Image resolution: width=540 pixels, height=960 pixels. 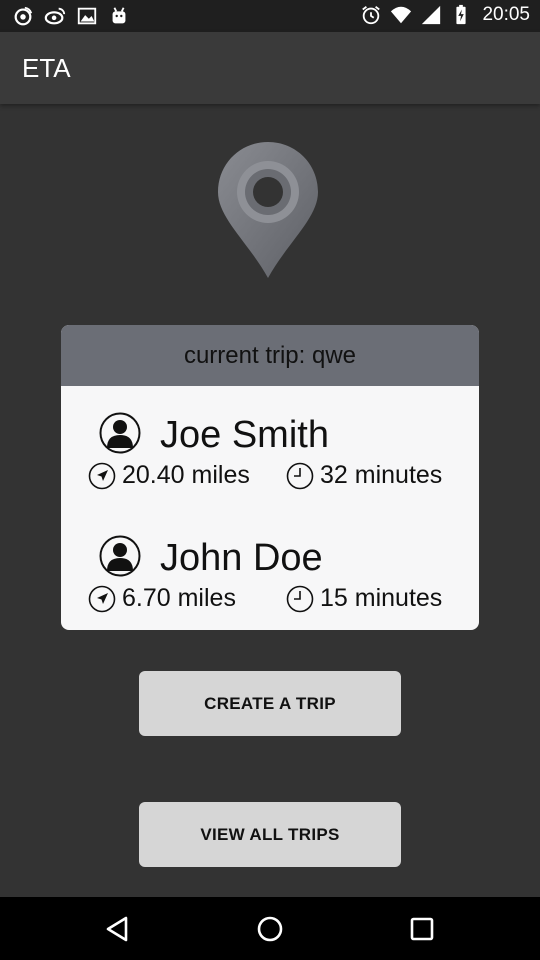 I want to click on create-trip-button: CREATE A TRIP, so click(x=270, y=703).